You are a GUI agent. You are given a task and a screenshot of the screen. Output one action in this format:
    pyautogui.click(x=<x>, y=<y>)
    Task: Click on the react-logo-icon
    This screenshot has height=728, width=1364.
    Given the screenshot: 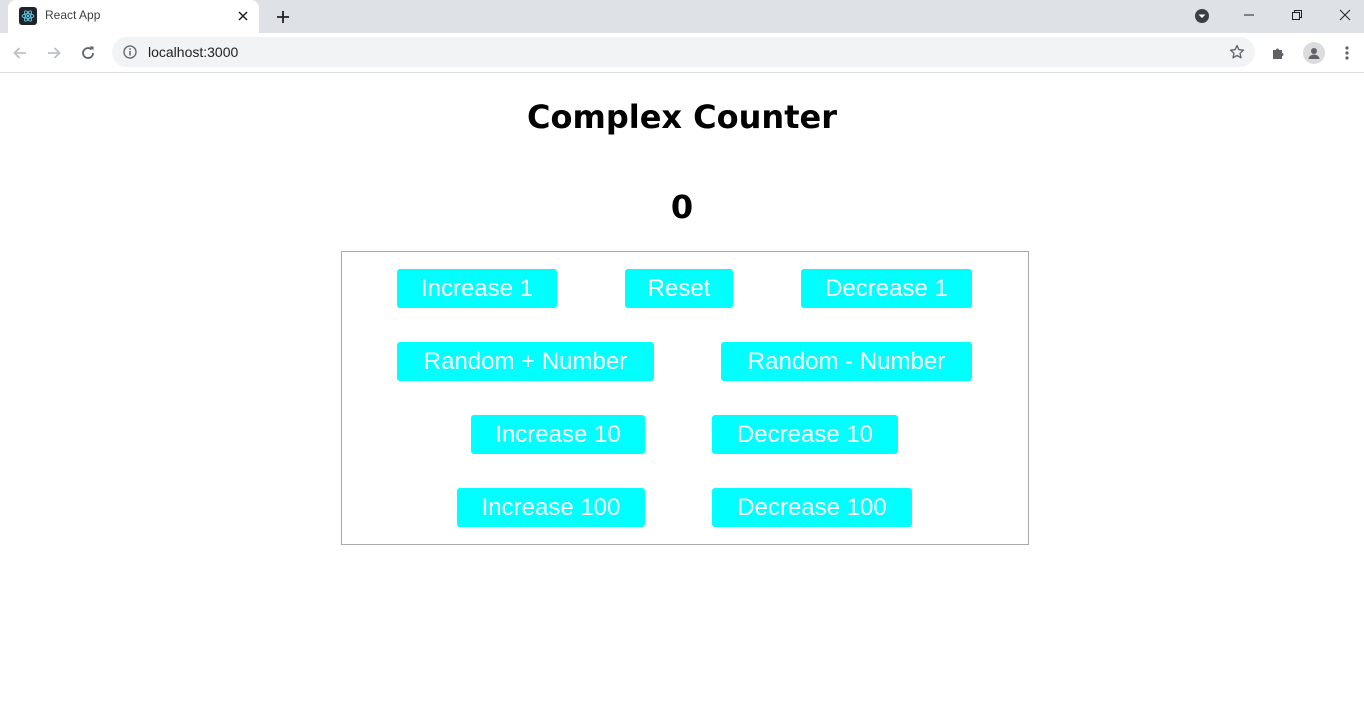 What is the action you would take?
    pyautogui.click(x=28, y=16)
    